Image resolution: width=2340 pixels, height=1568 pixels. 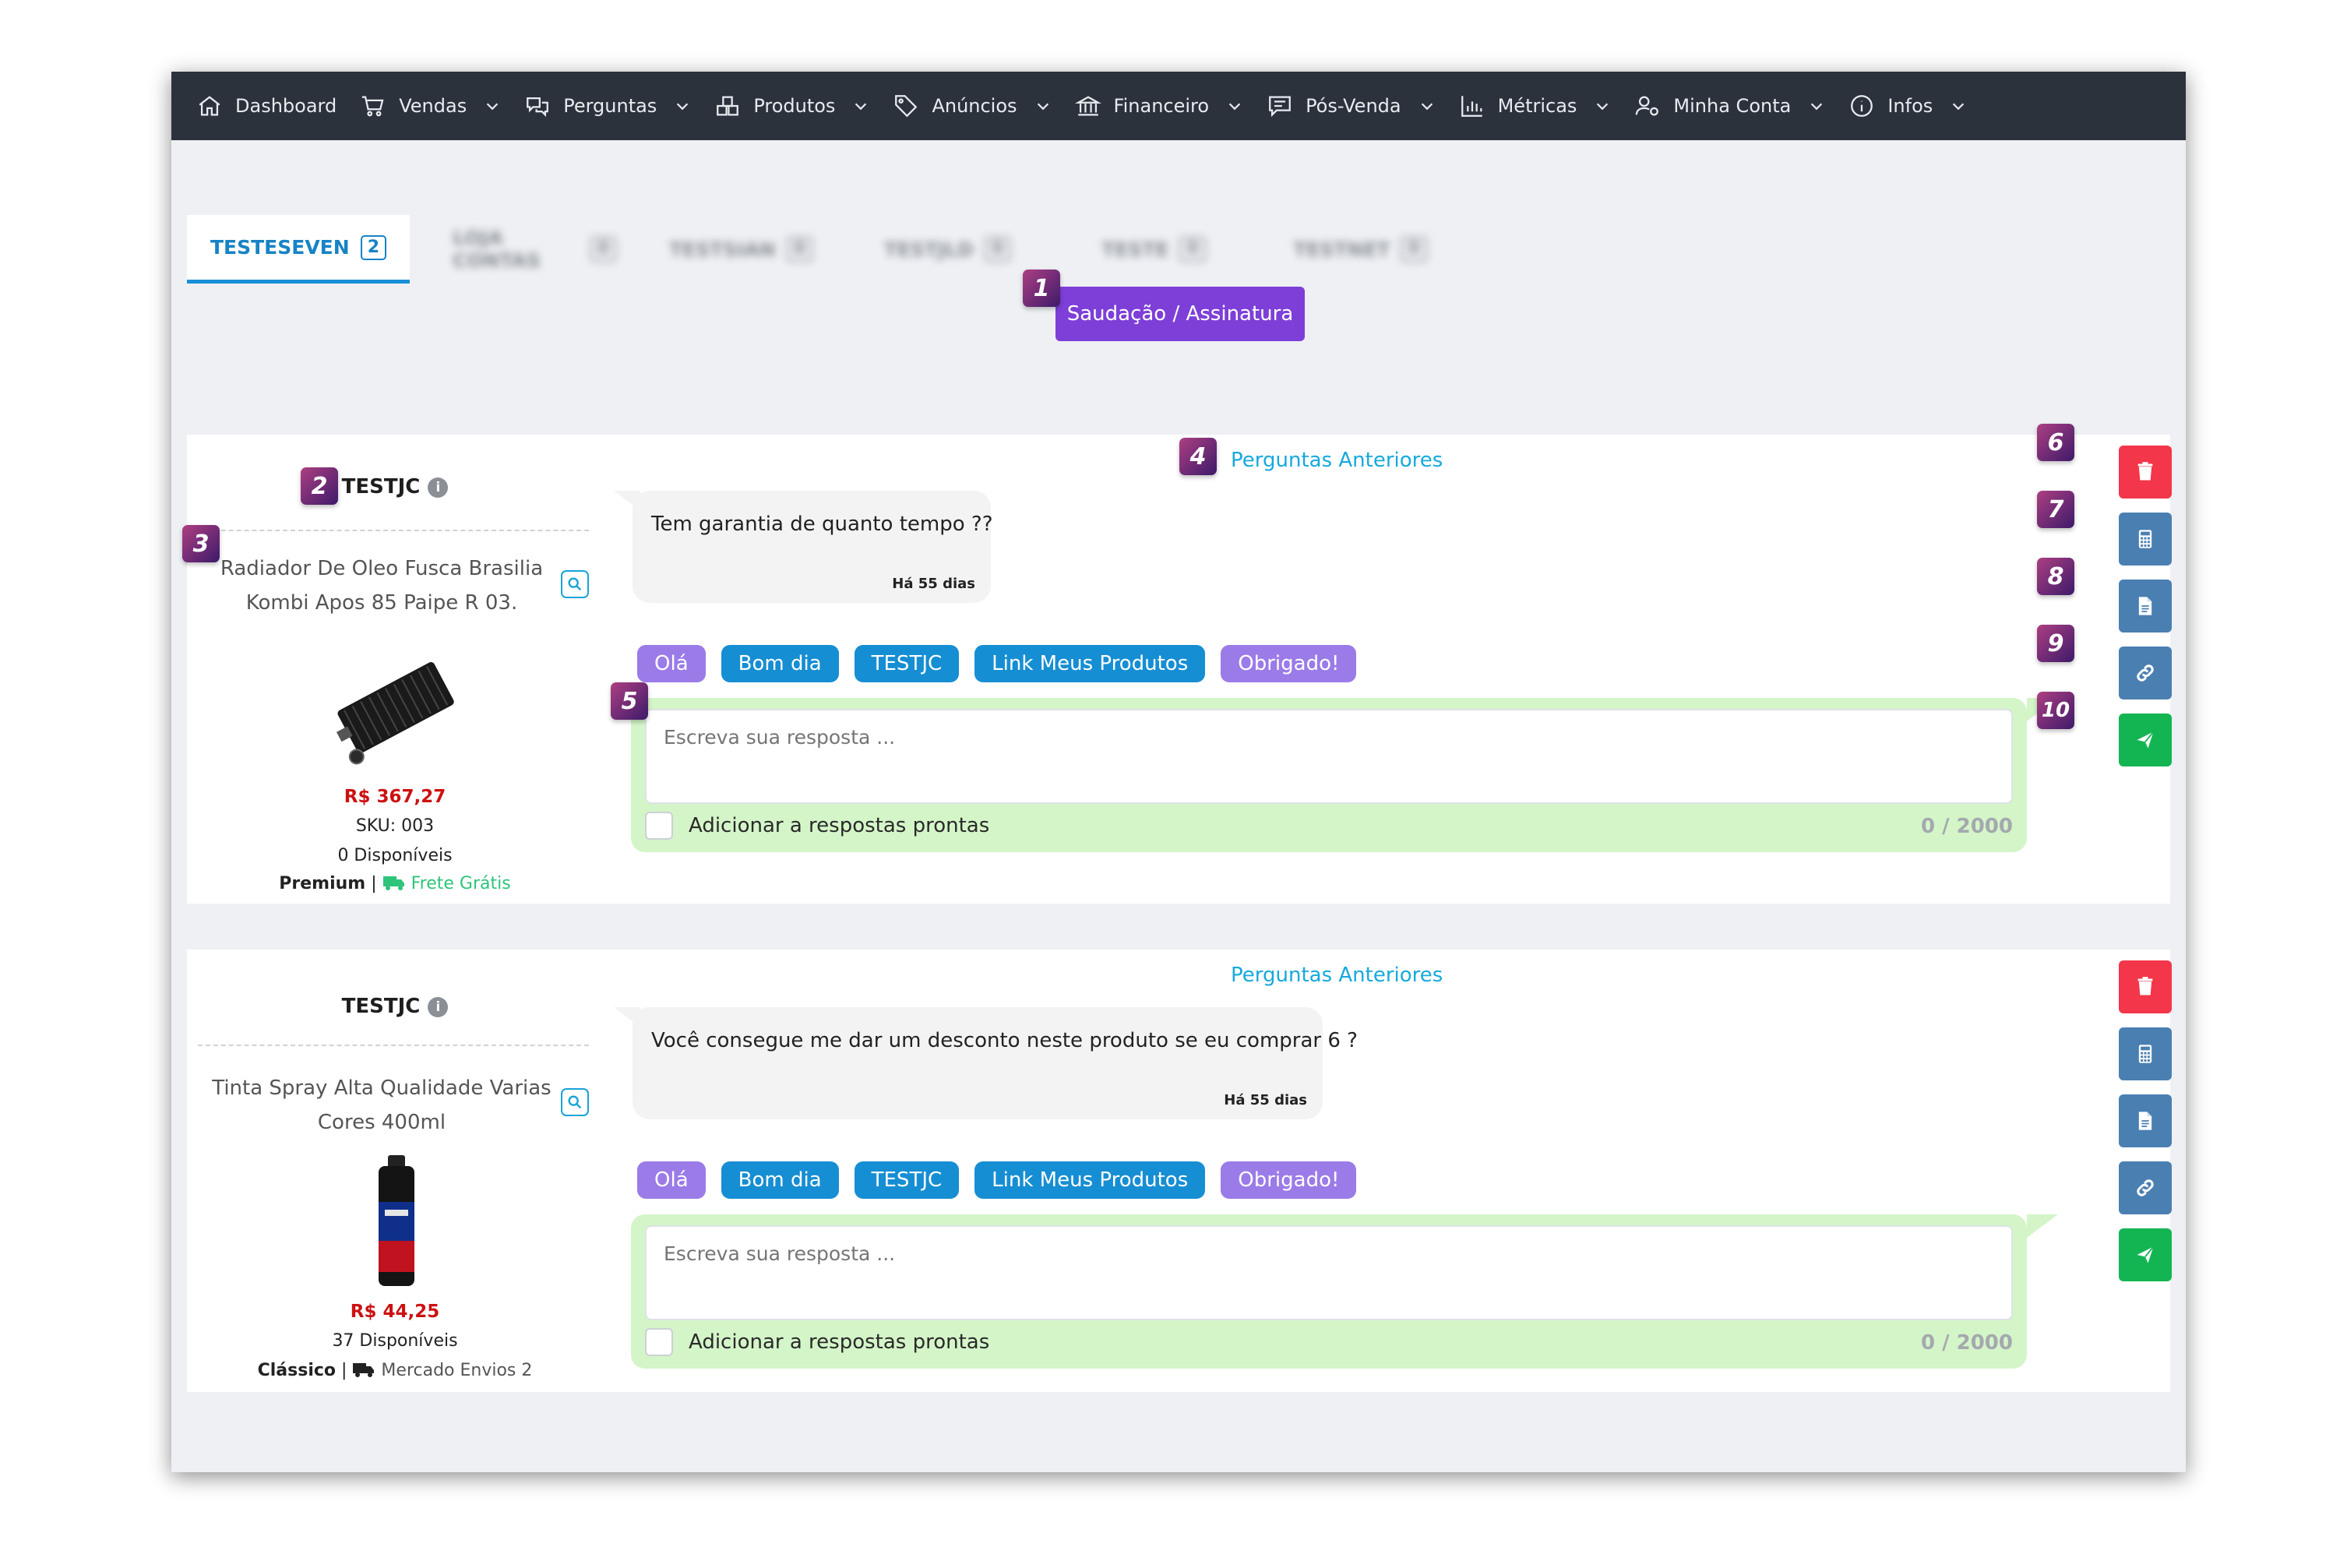 I want to click on nav-label: Financeiro, so click(x=1161, y=106).